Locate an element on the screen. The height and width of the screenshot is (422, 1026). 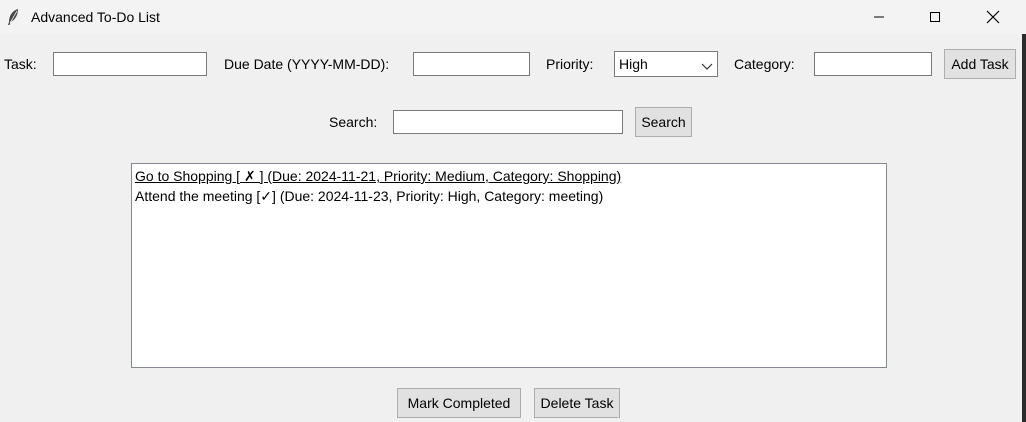
window-title: Advanced To-Do List is located at coordinates (95, 17).